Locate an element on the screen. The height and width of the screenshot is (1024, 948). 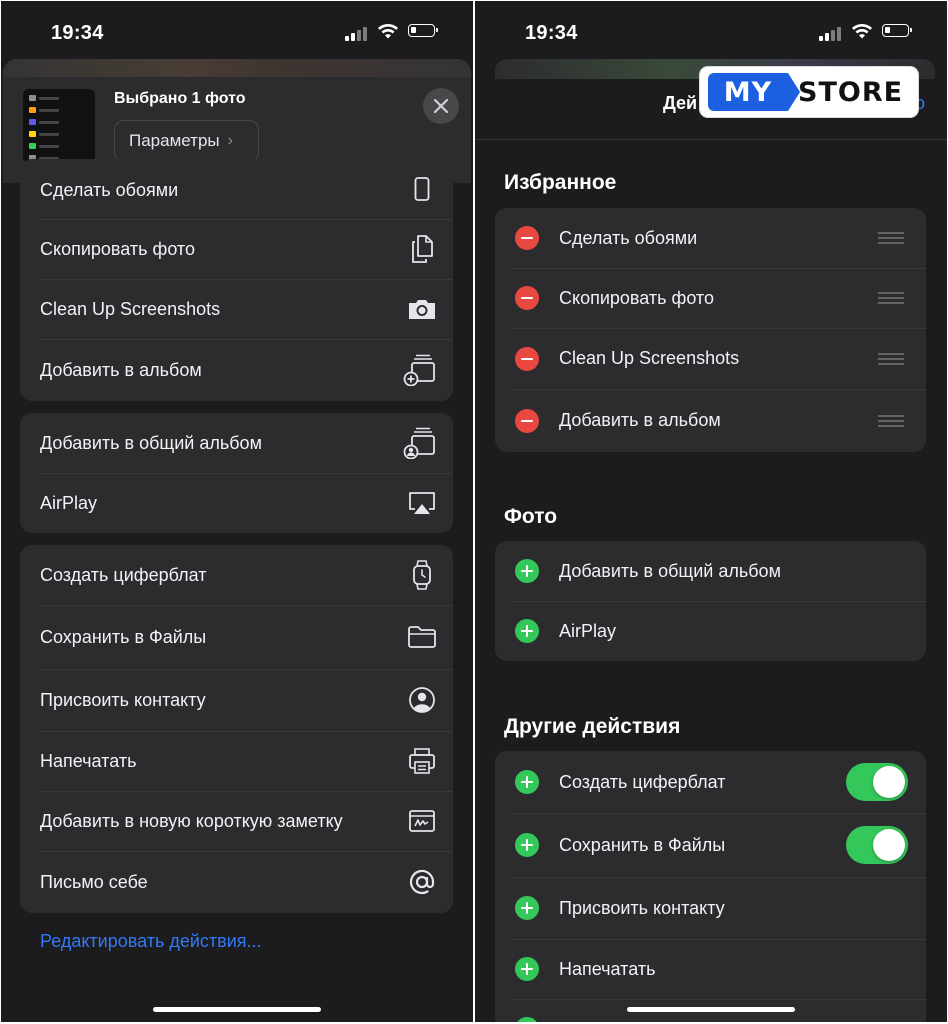
options-button: Параметры › is located at coordinates (186, 141).